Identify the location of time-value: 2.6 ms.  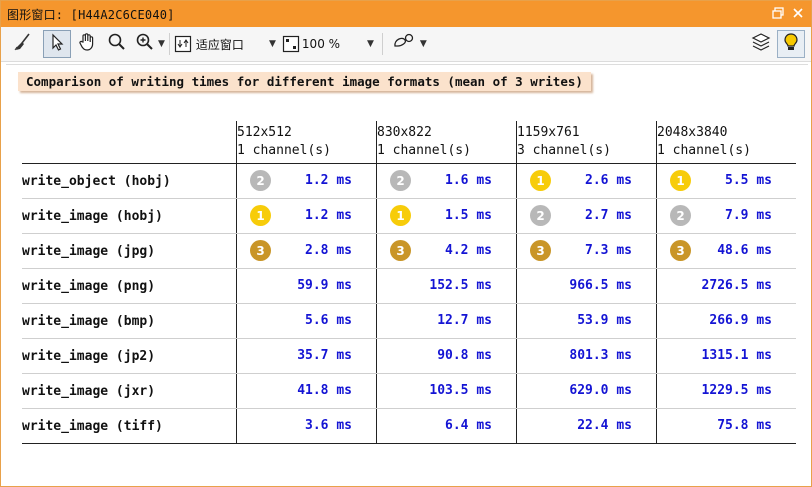
(608, 180).